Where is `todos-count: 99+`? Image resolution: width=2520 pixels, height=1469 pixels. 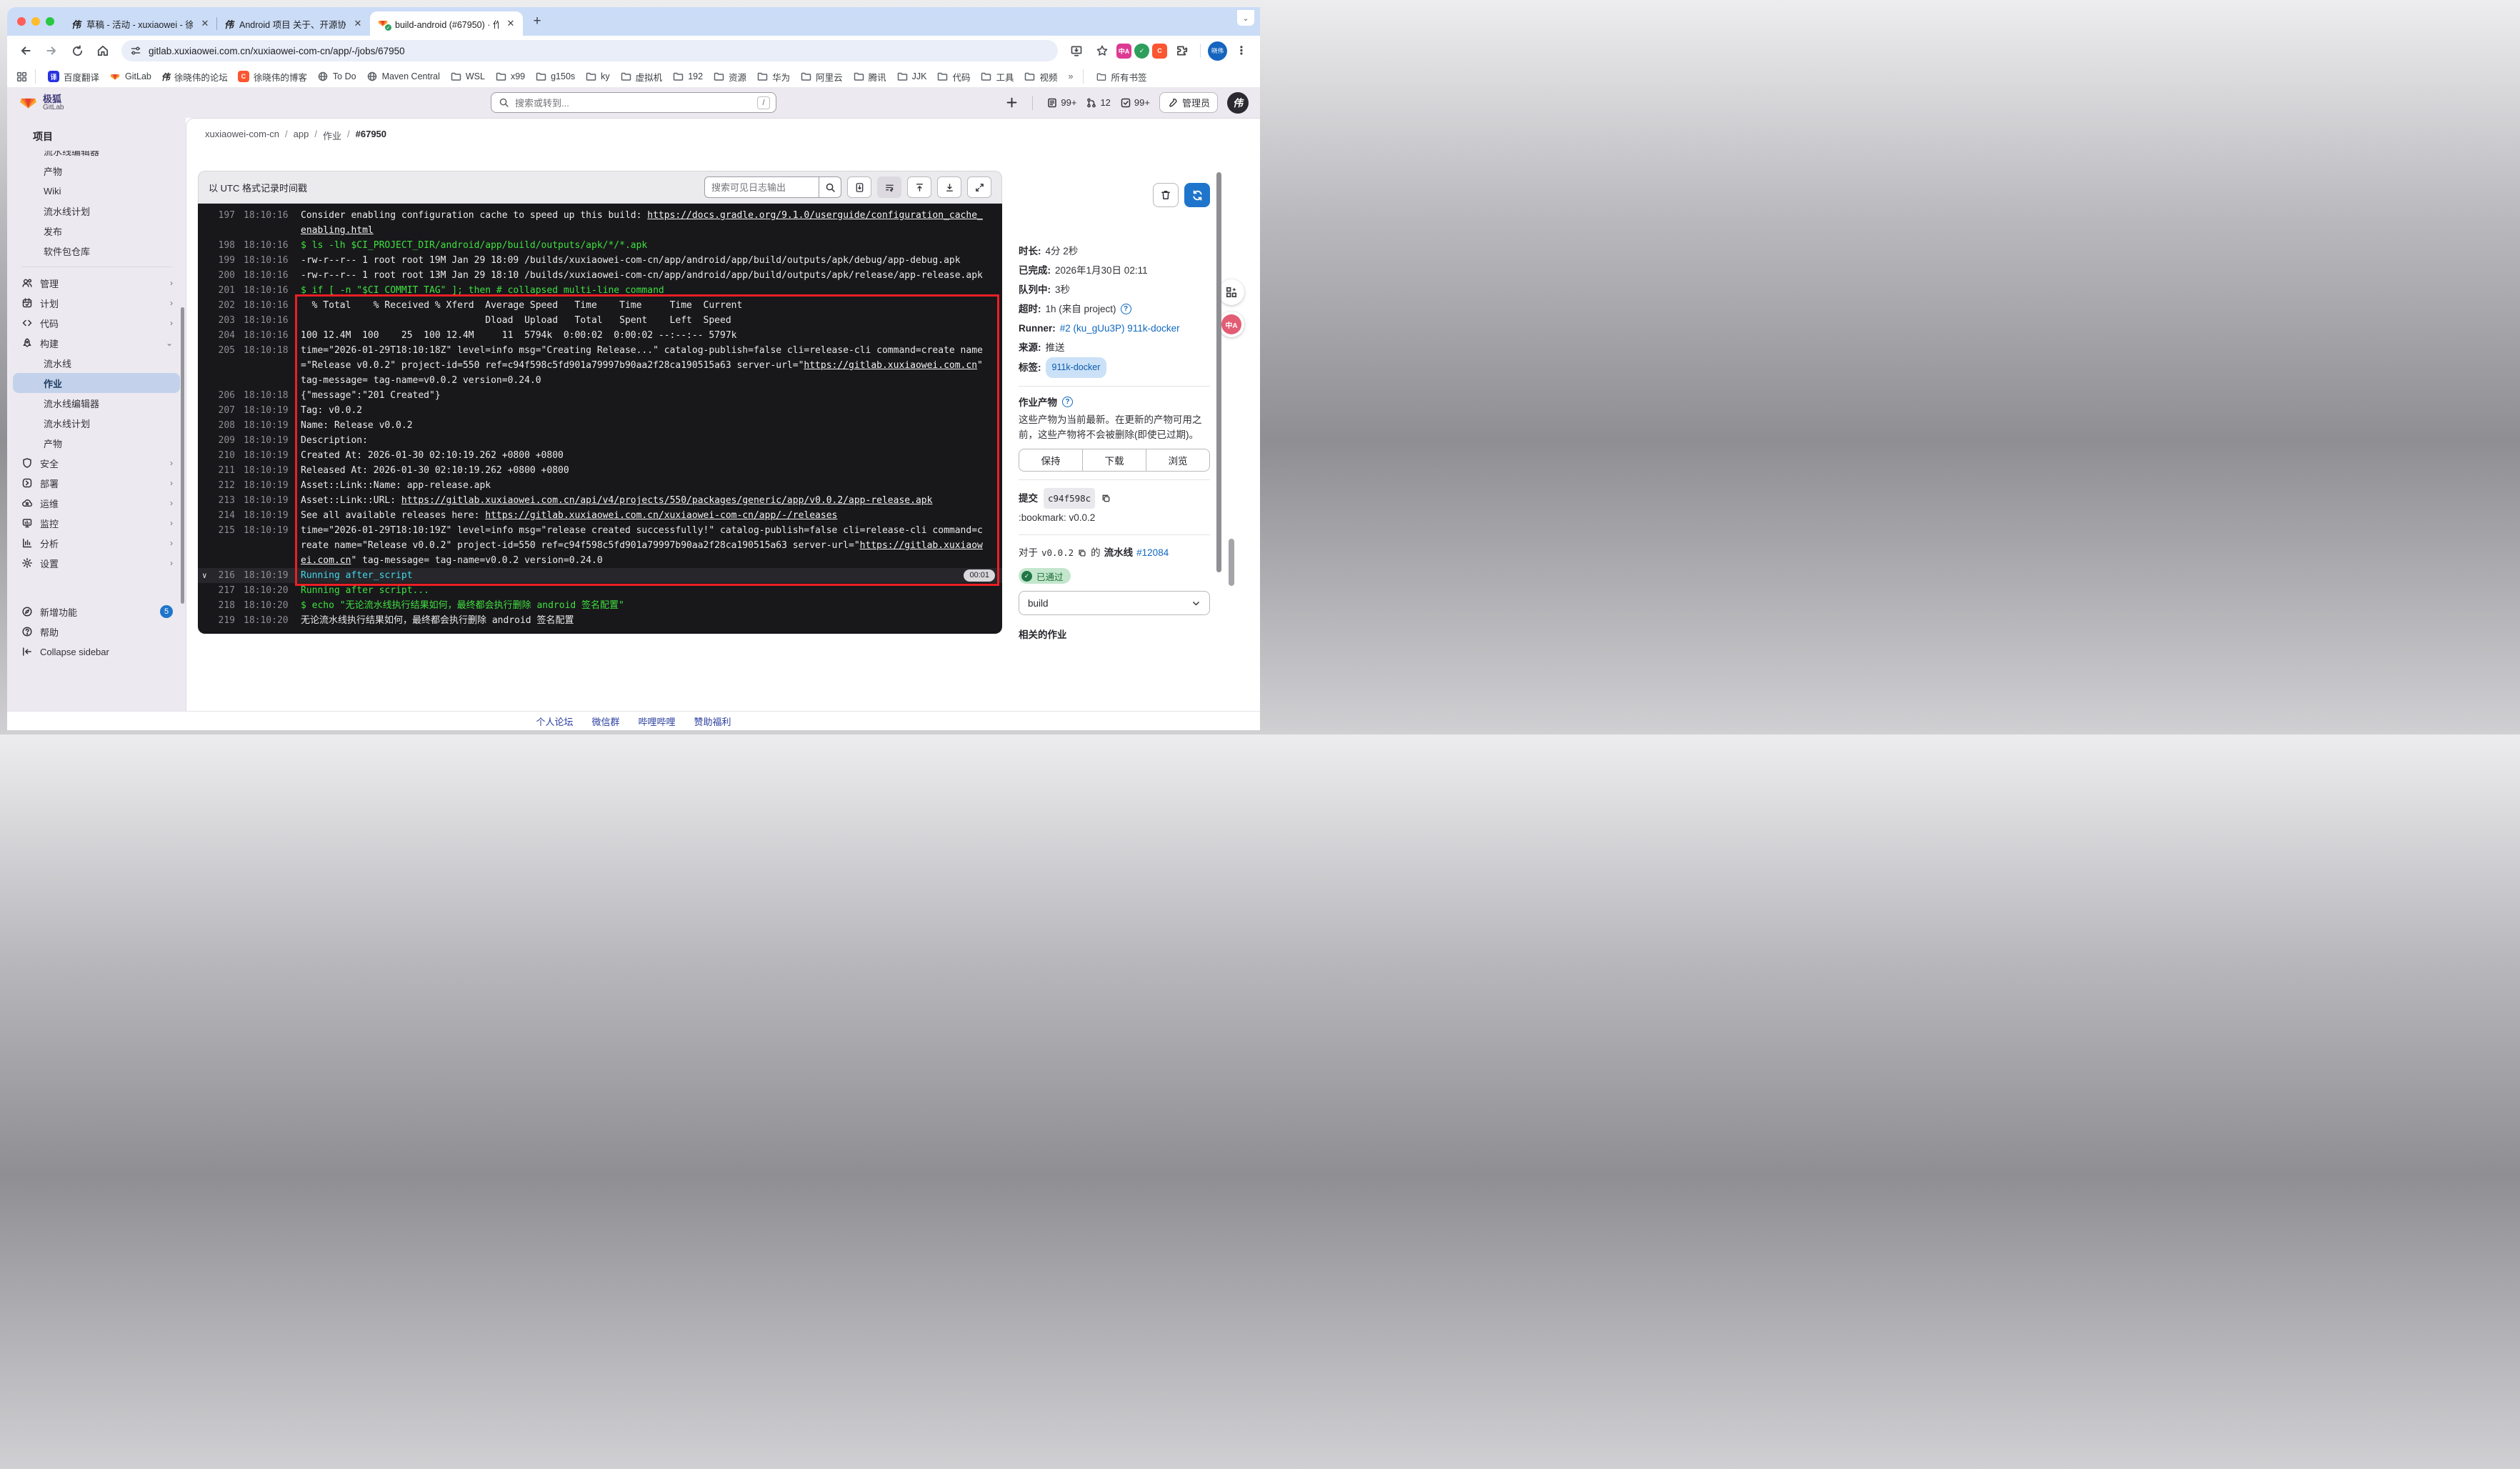
todos-count: 99+ is located at coordinates (1135, 103).